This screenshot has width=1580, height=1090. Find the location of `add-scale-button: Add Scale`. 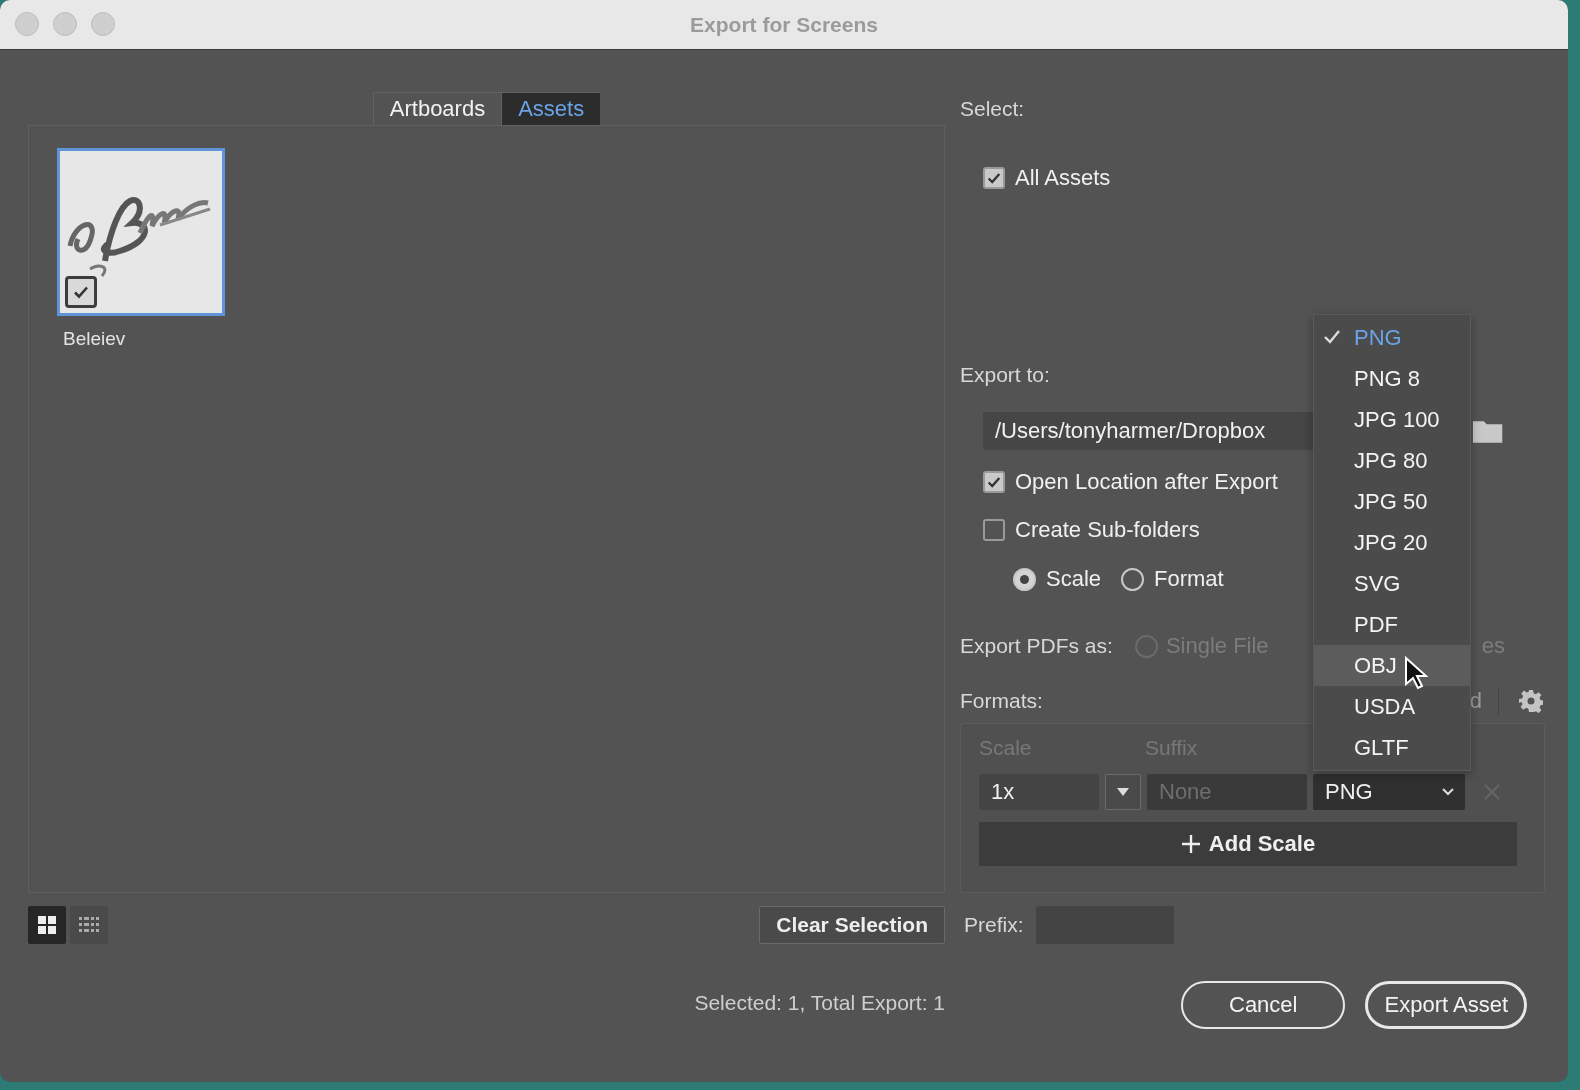

add-scale-button: Add Scale is located at coordinates (1248, 844).